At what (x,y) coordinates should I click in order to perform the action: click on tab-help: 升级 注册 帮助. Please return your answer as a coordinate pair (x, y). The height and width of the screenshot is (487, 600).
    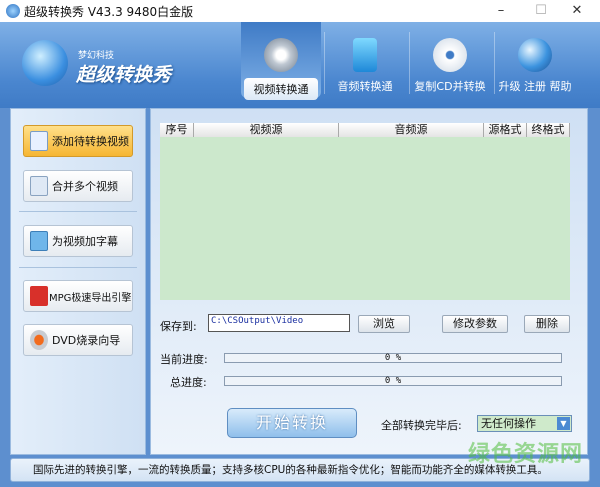
    Looking at the image, I should click on (535, 60).